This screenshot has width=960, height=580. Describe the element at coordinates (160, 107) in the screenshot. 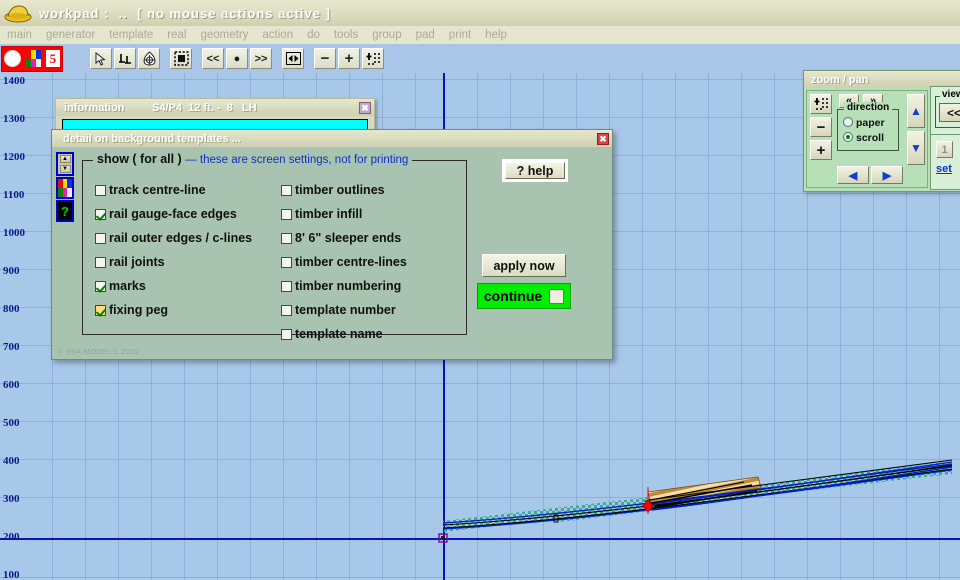

I see `information-window-title: information S4/P4 12 ft. - 8 LH` at that location.